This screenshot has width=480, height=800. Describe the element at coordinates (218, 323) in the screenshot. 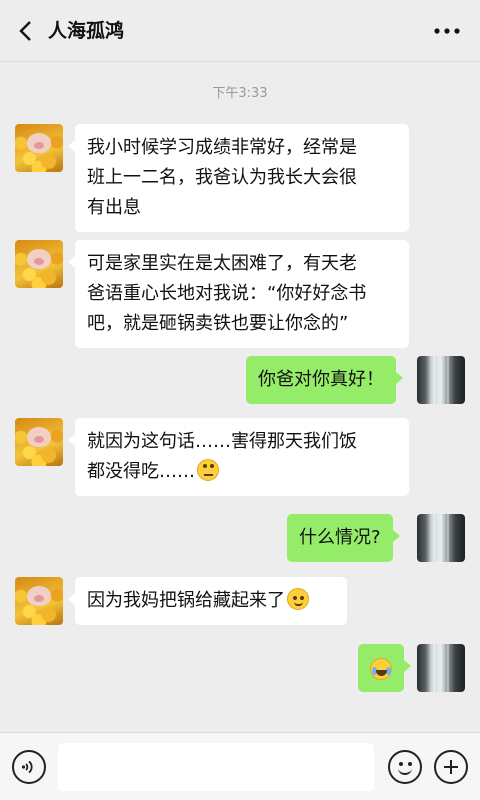

I see `message-line: 吧，就是砸锅卖铁也要让你念的”` at that location.